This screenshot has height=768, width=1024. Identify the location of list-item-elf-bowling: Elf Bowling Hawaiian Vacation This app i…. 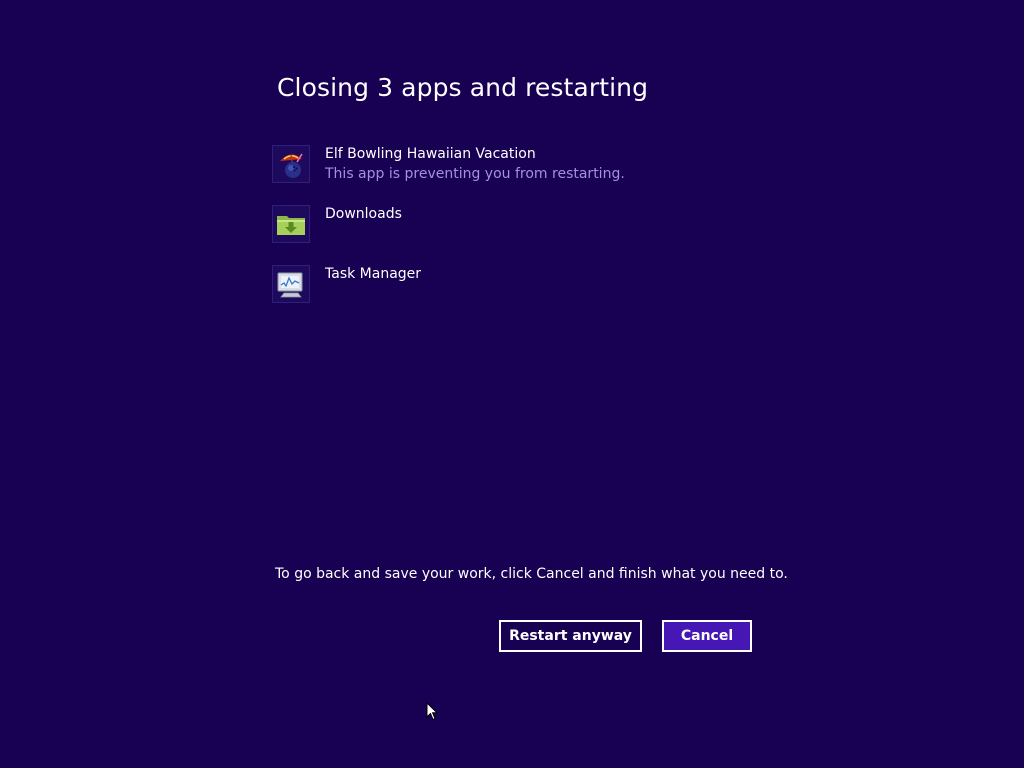
(522, 175).